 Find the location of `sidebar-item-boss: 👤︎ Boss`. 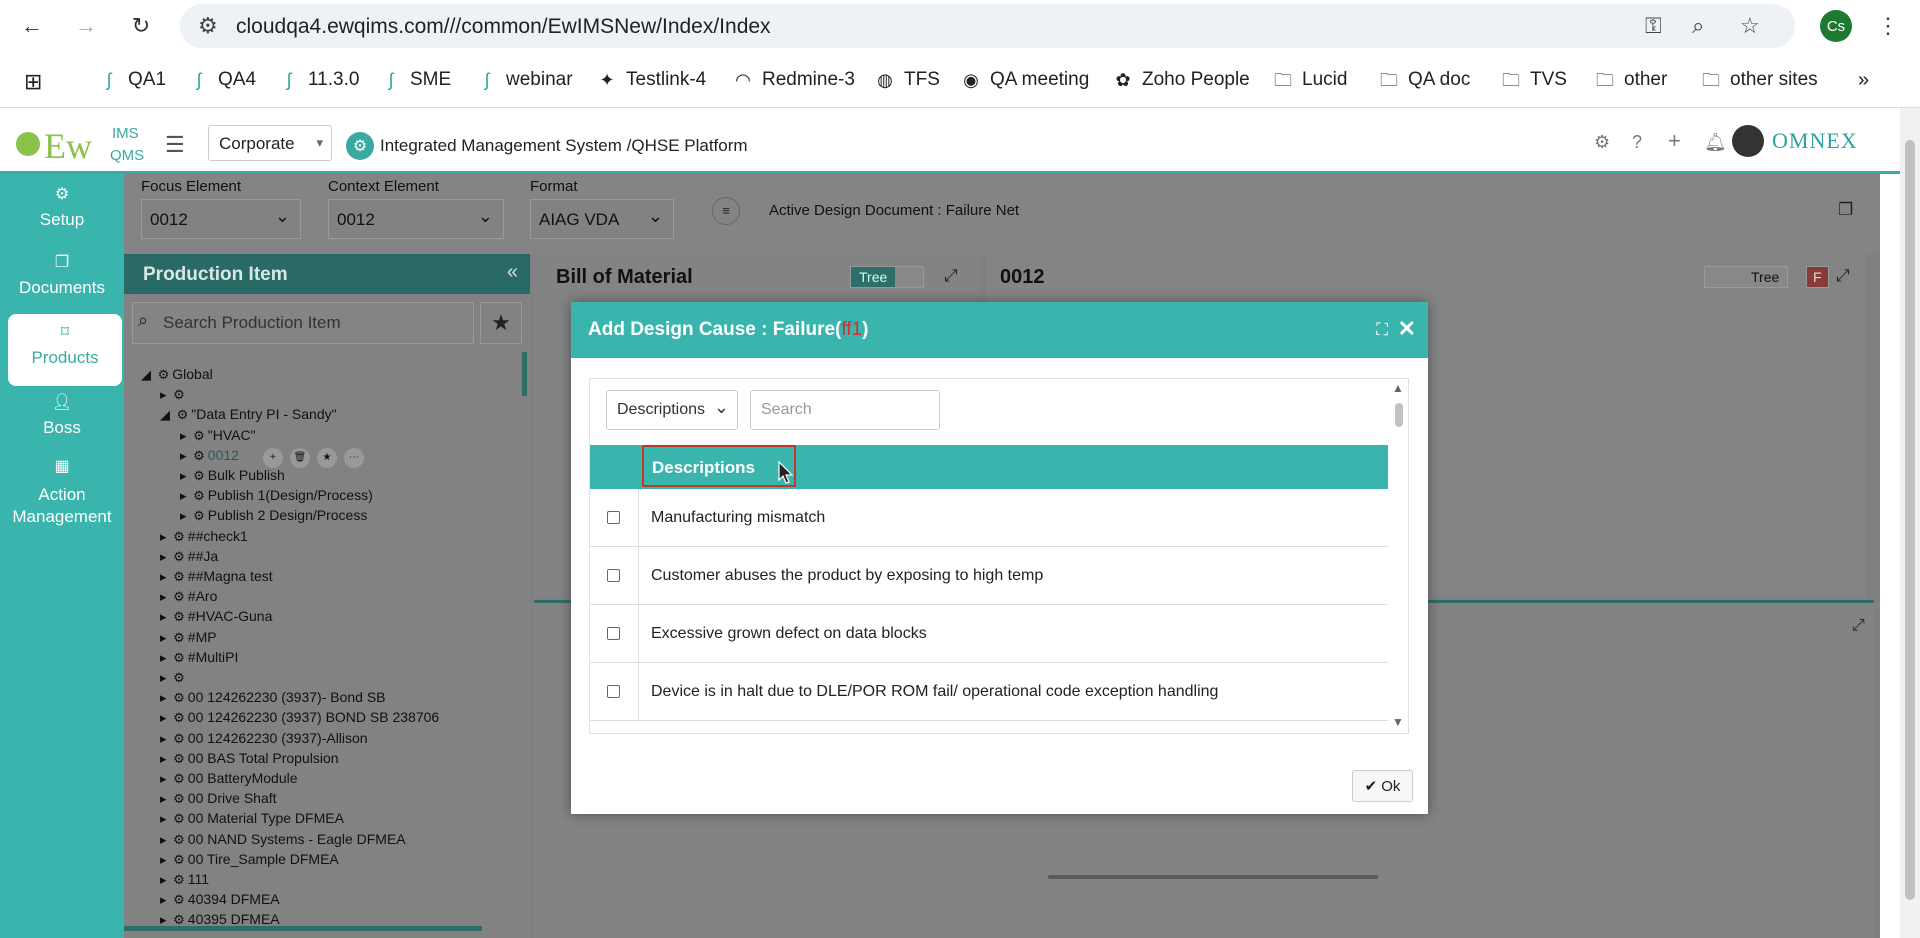

sidebar-item-boss: 👤︎ Boss is located at coordinates (62, 415).